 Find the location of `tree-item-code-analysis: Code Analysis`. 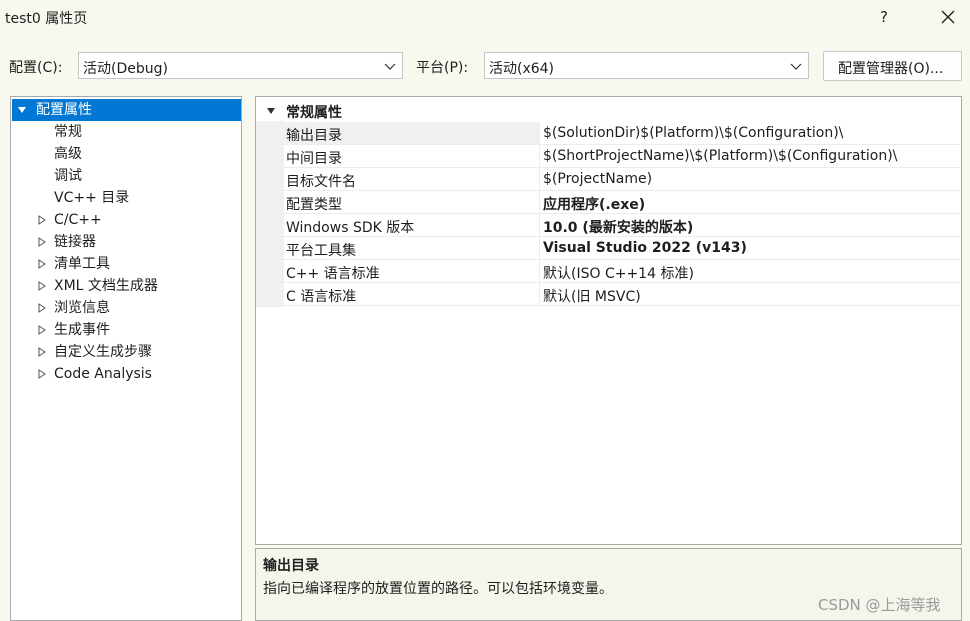

tree-item-code-analysis: Code Analysis is located at coordinates (137, 374).